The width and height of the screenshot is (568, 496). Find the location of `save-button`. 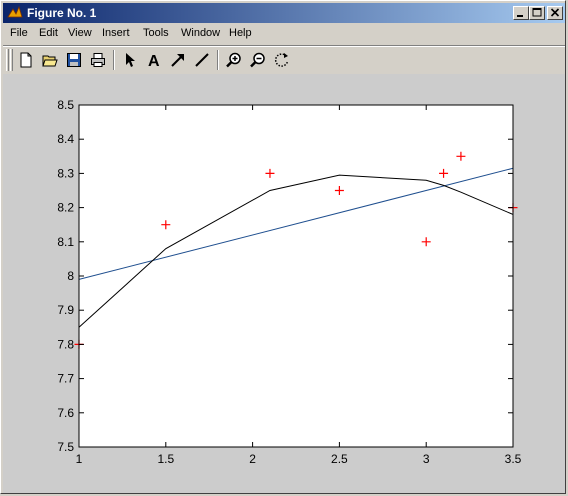

save-button is located at coordinates (74, 60).